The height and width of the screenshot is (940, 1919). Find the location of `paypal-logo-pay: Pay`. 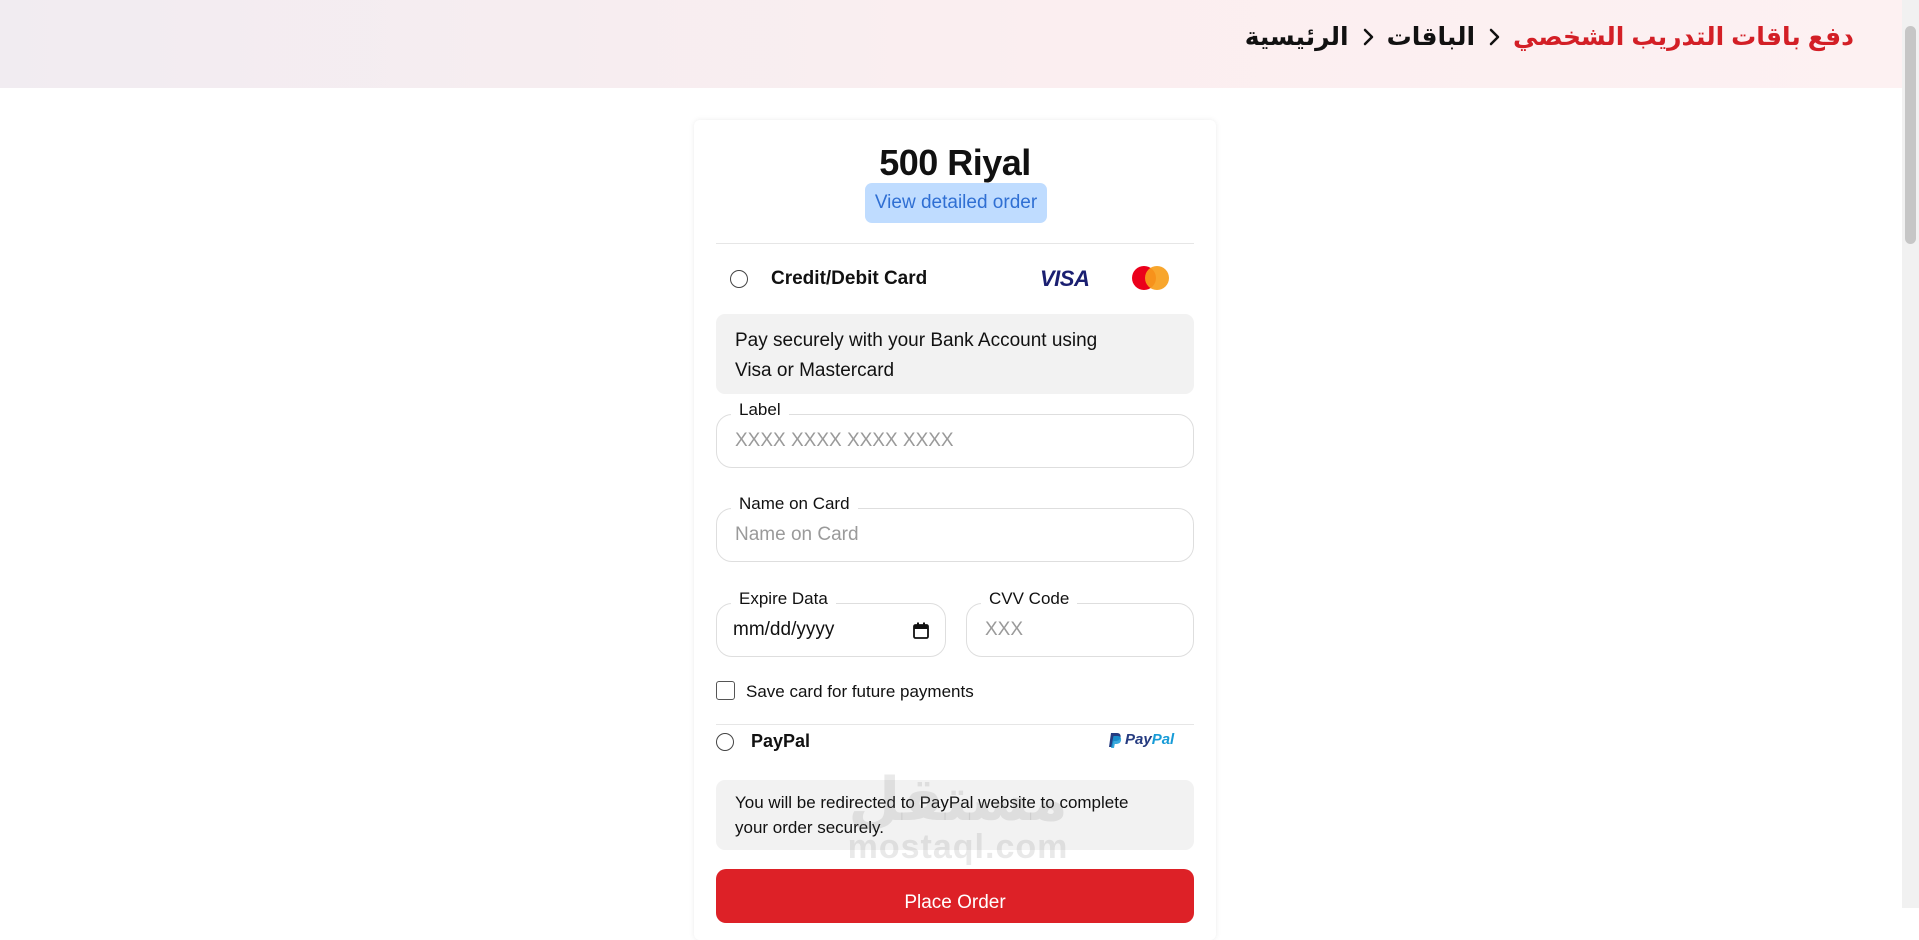

paypal-logo-pay: Pay is located at coordinates (1138, 739).